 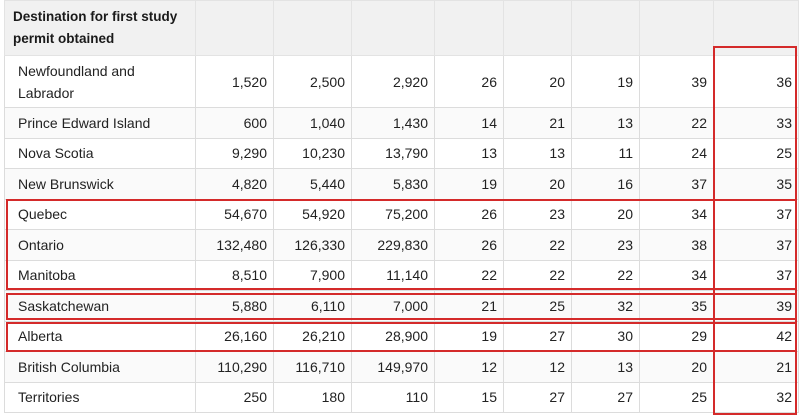 I want to click on value-cell: 36, so click(x=756, y=81).